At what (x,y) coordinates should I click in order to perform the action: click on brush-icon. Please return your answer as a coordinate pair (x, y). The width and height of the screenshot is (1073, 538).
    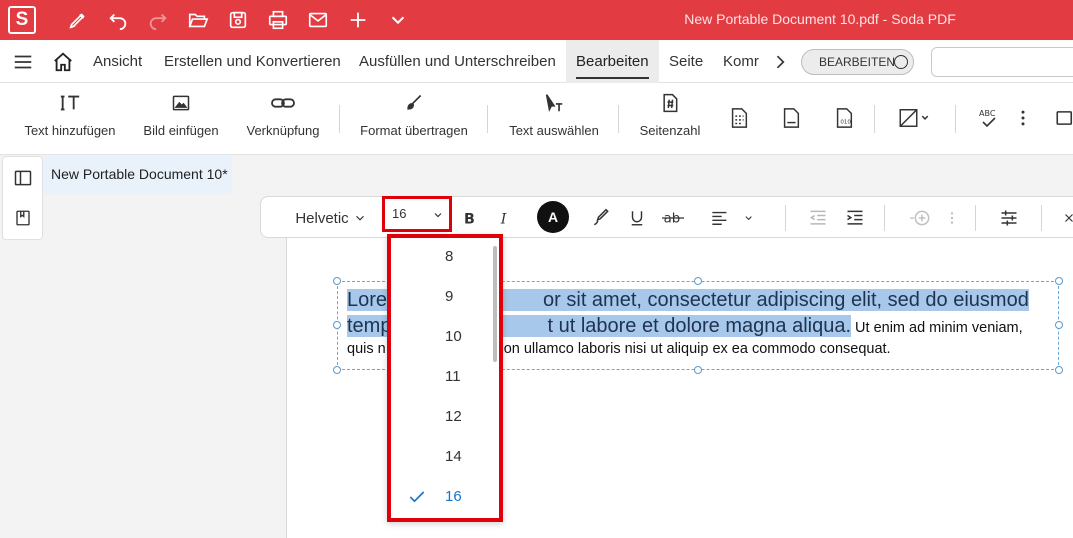
    Looking at the image, I should click on (414, 103).